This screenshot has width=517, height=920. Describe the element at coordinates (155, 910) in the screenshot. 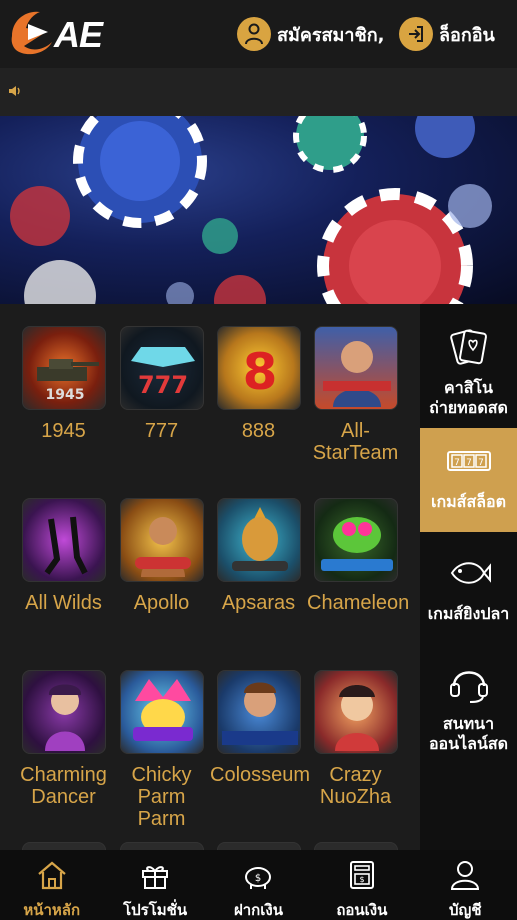

I see `nav-label: โปรโมชั่น` at that location.